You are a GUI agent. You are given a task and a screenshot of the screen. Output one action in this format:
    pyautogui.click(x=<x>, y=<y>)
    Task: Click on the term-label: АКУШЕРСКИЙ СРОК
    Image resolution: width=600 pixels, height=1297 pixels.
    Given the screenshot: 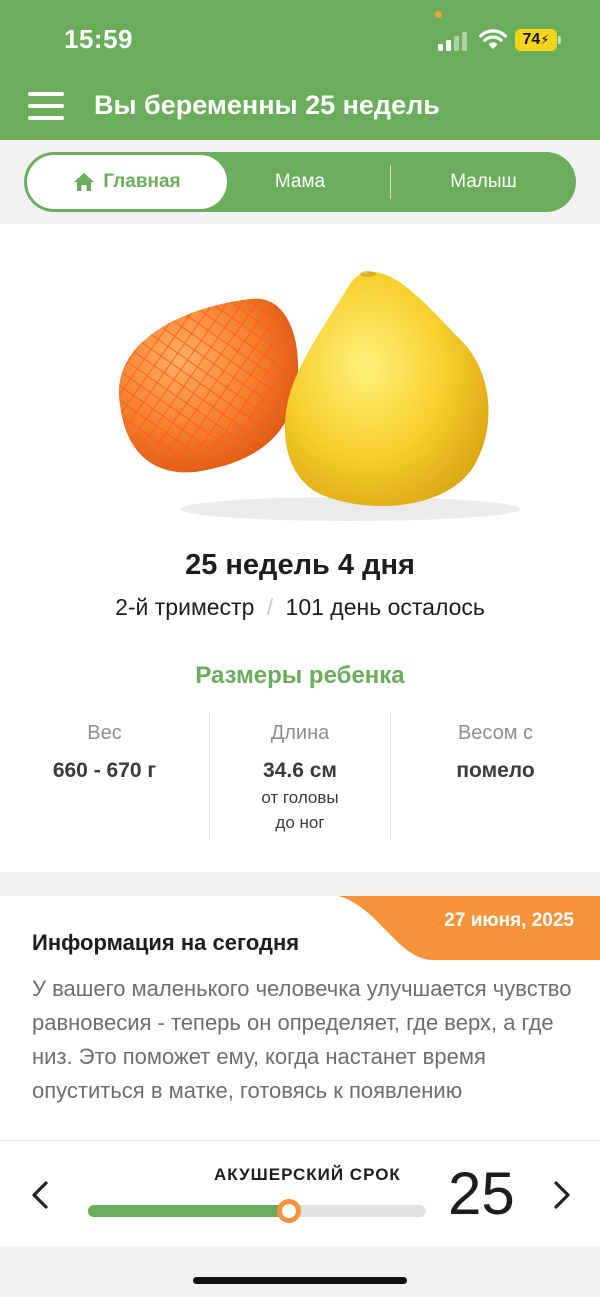 What is the action you would take?
    pyautogui.click(x=307, y=1174)
    